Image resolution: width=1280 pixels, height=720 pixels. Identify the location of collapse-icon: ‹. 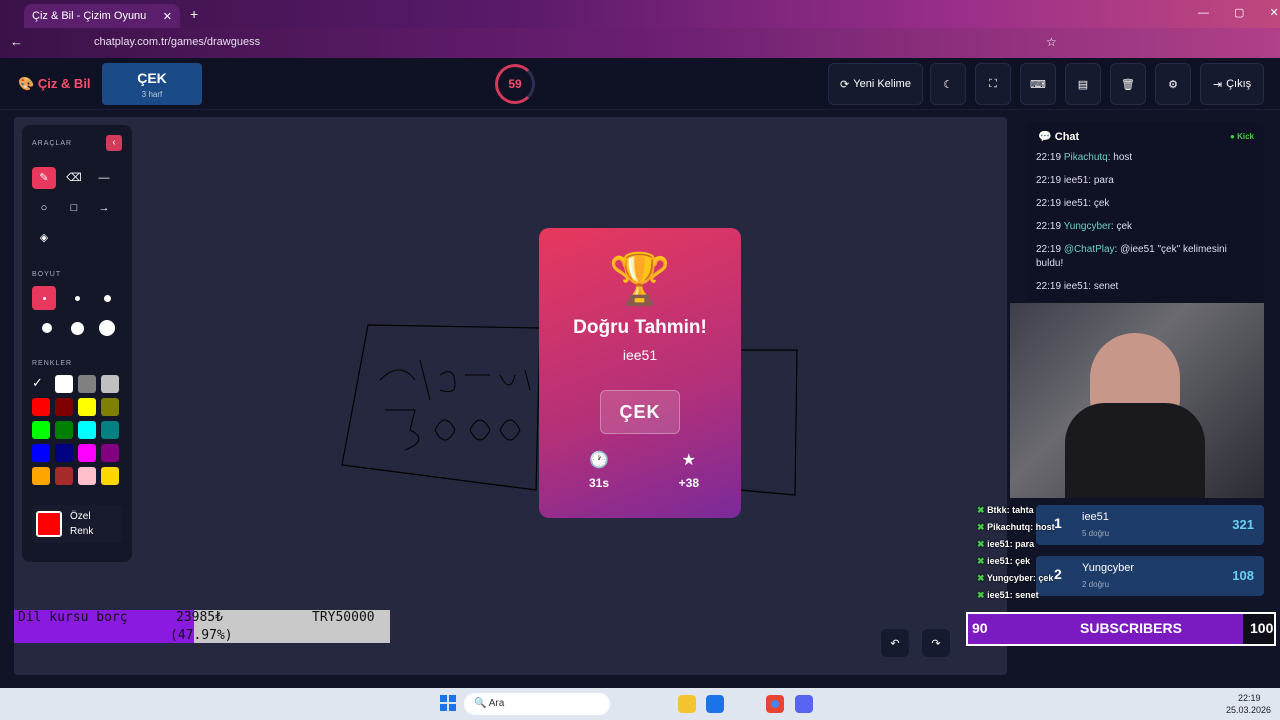
(114, 143).